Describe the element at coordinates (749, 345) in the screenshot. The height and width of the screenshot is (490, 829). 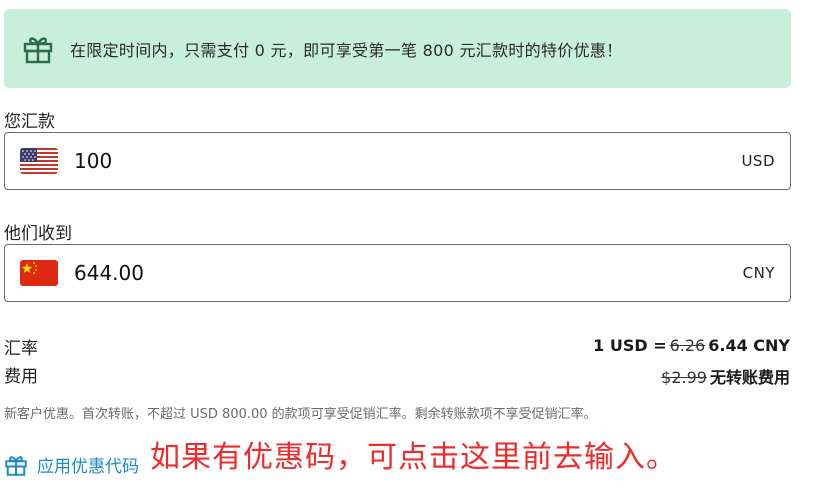
I see `rate-new: 6.44 CNY` at that location.